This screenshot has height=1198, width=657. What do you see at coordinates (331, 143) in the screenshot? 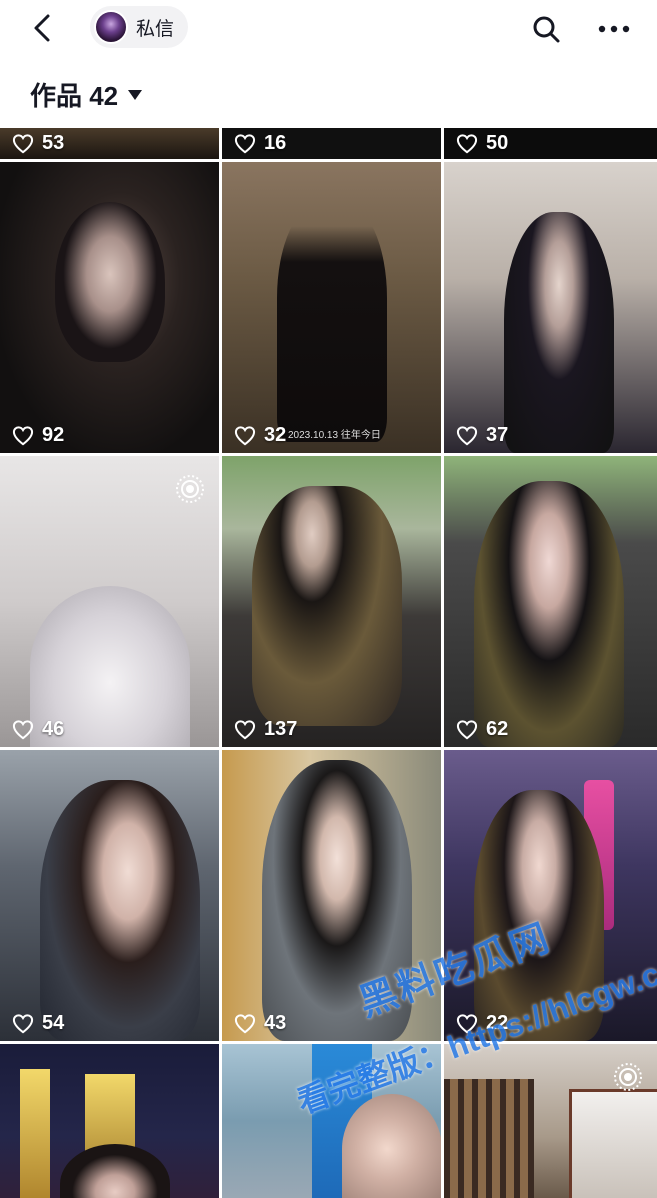
I see `grid-item: 16` at bounding box center [331, 143].